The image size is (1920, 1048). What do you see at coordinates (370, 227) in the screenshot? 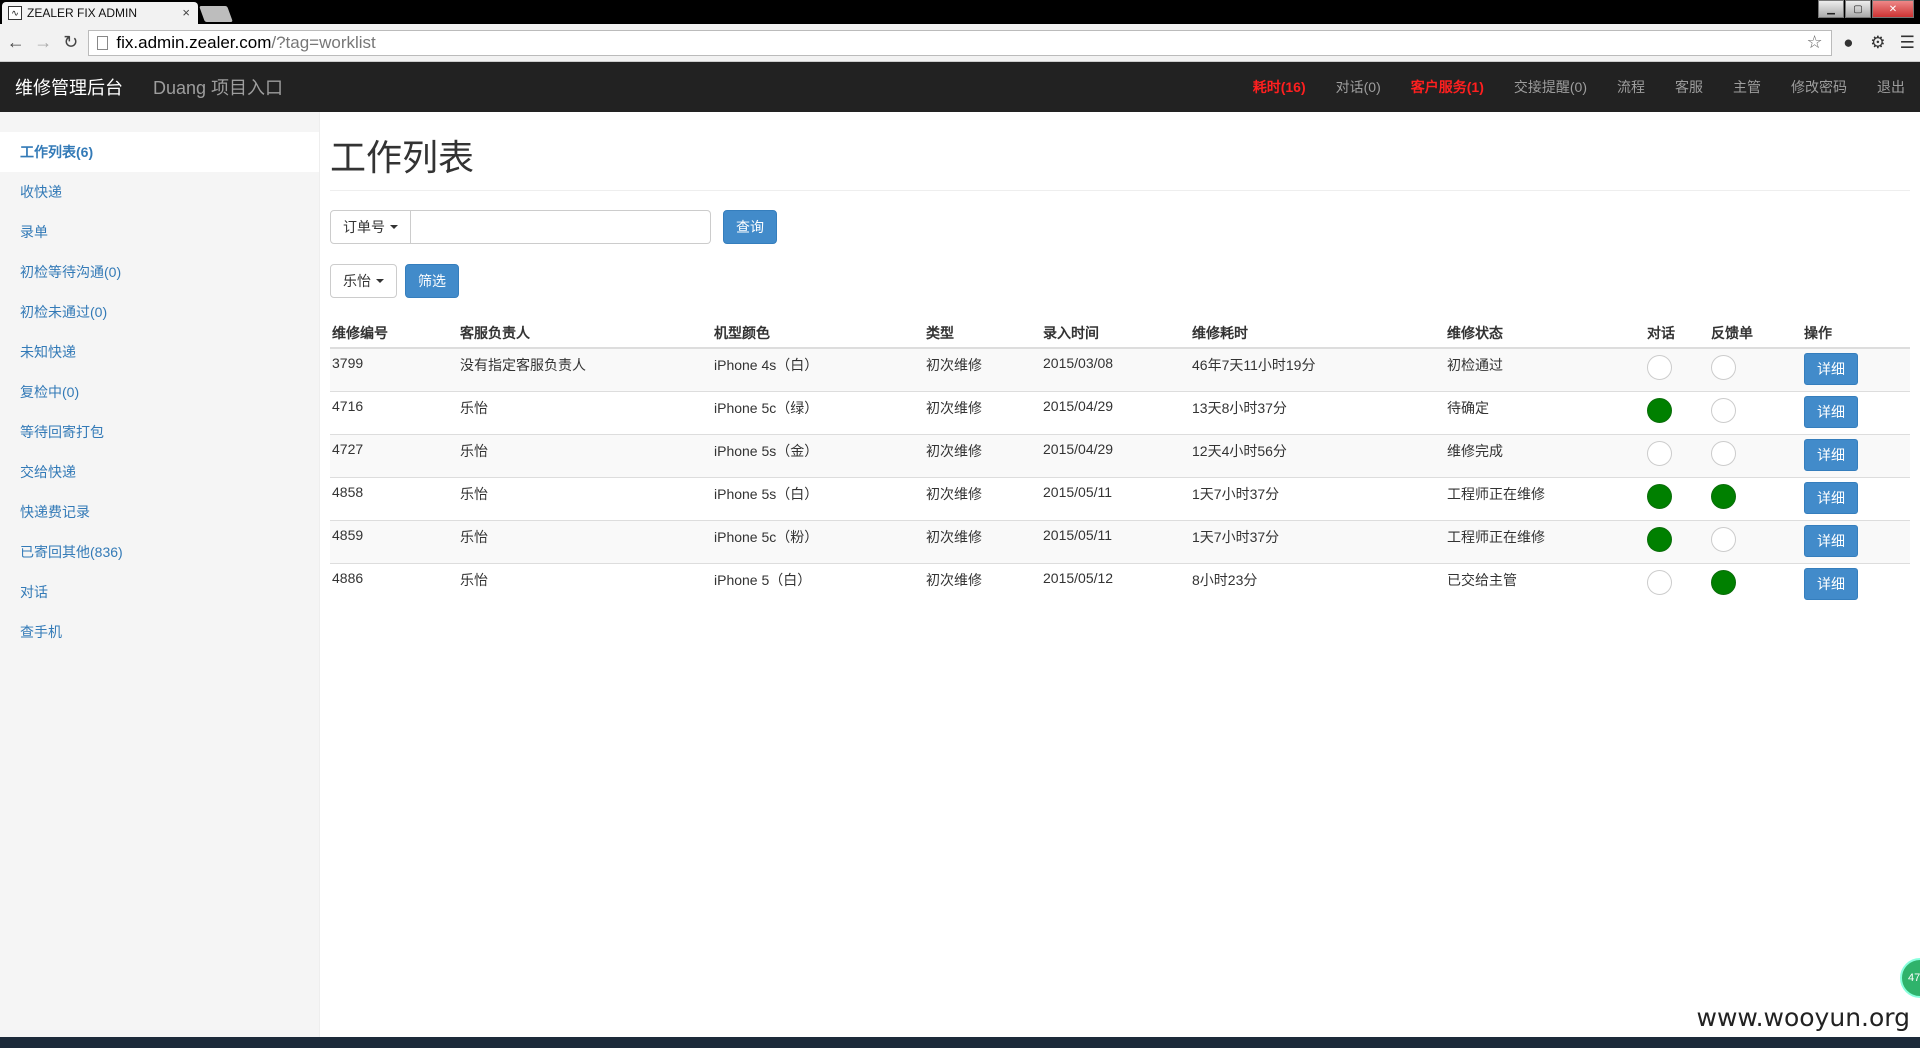
I see `search-field-dropdown: 订单号` at bounding box center [370, 227].